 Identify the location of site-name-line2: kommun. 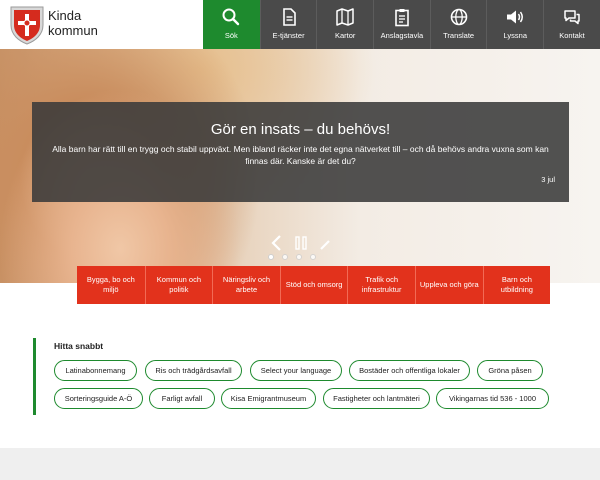
(73, 30).